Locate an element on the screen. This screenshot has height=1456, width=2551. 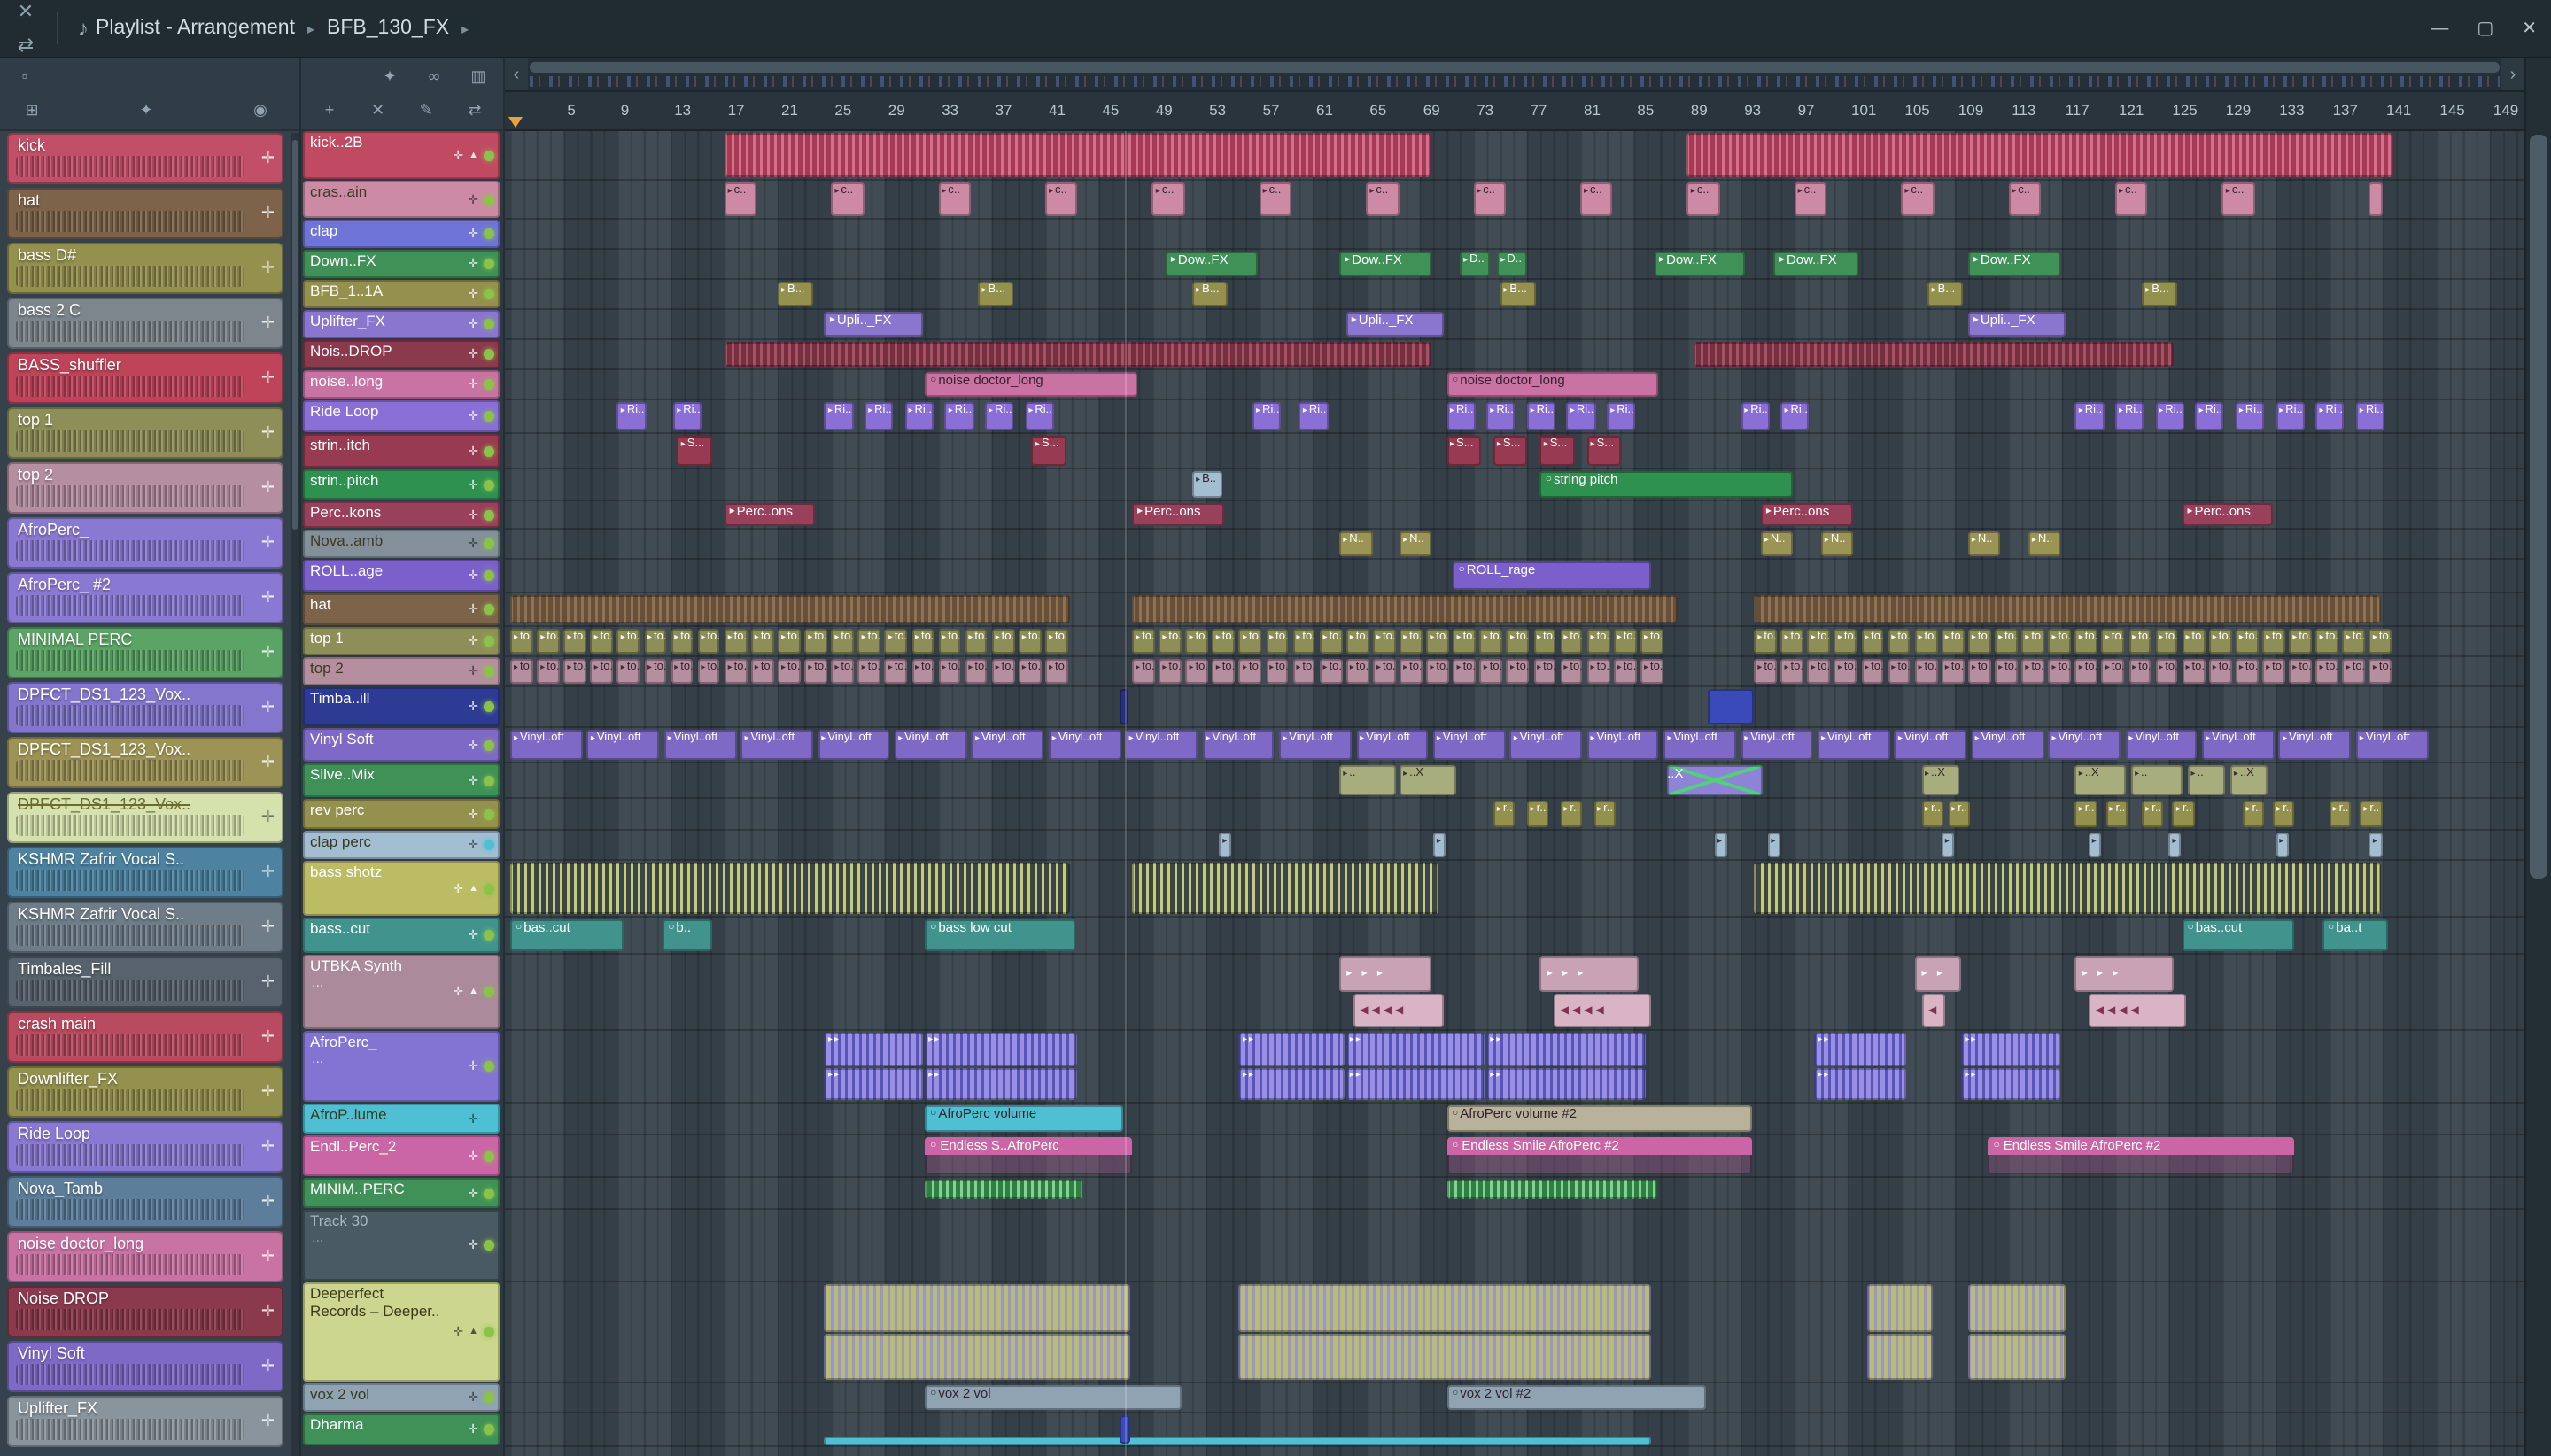
sample-list-item: bass 2 C ✛ is located at coordinates (145, 323).